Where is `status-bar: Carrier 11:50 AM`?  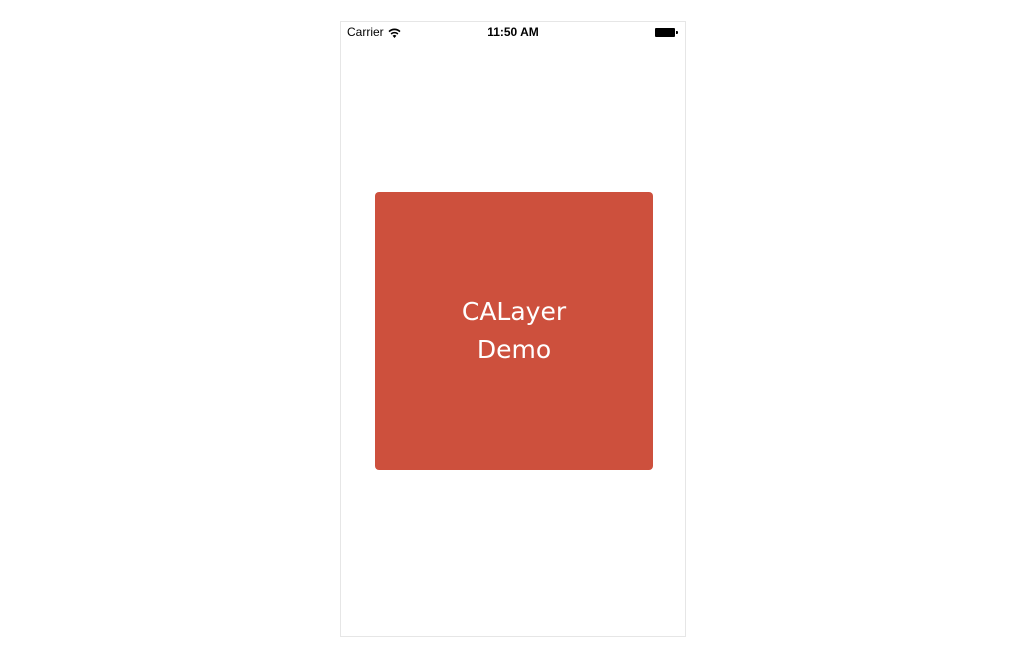 status-bar: Carrier 11:50 AM is located at coordinates (513, 32).